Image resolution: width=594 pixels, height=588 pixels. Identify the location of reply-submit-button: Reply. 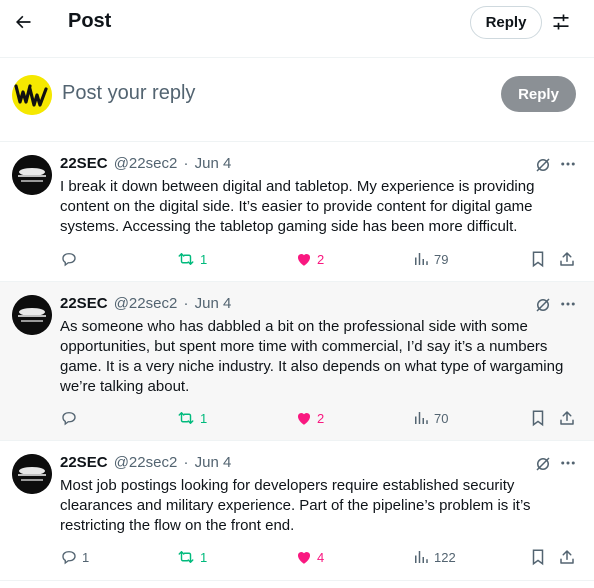
(538, 94).